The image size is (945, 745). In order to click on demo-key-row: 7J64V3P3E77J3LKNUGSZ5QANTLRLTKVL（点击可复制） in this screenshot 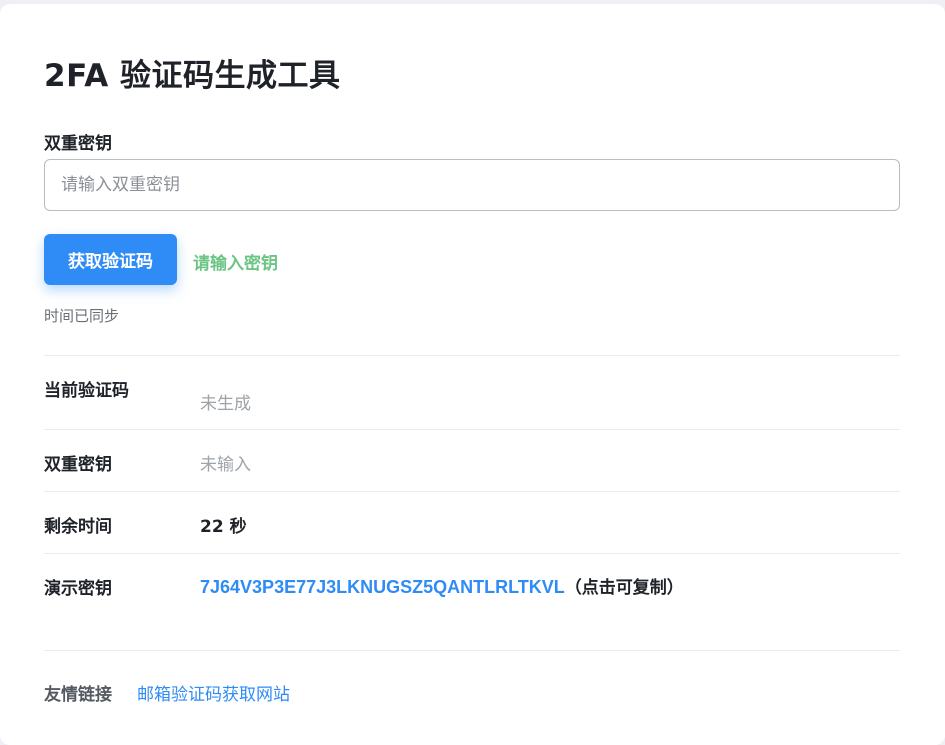, I will do `click(442, 585)`.